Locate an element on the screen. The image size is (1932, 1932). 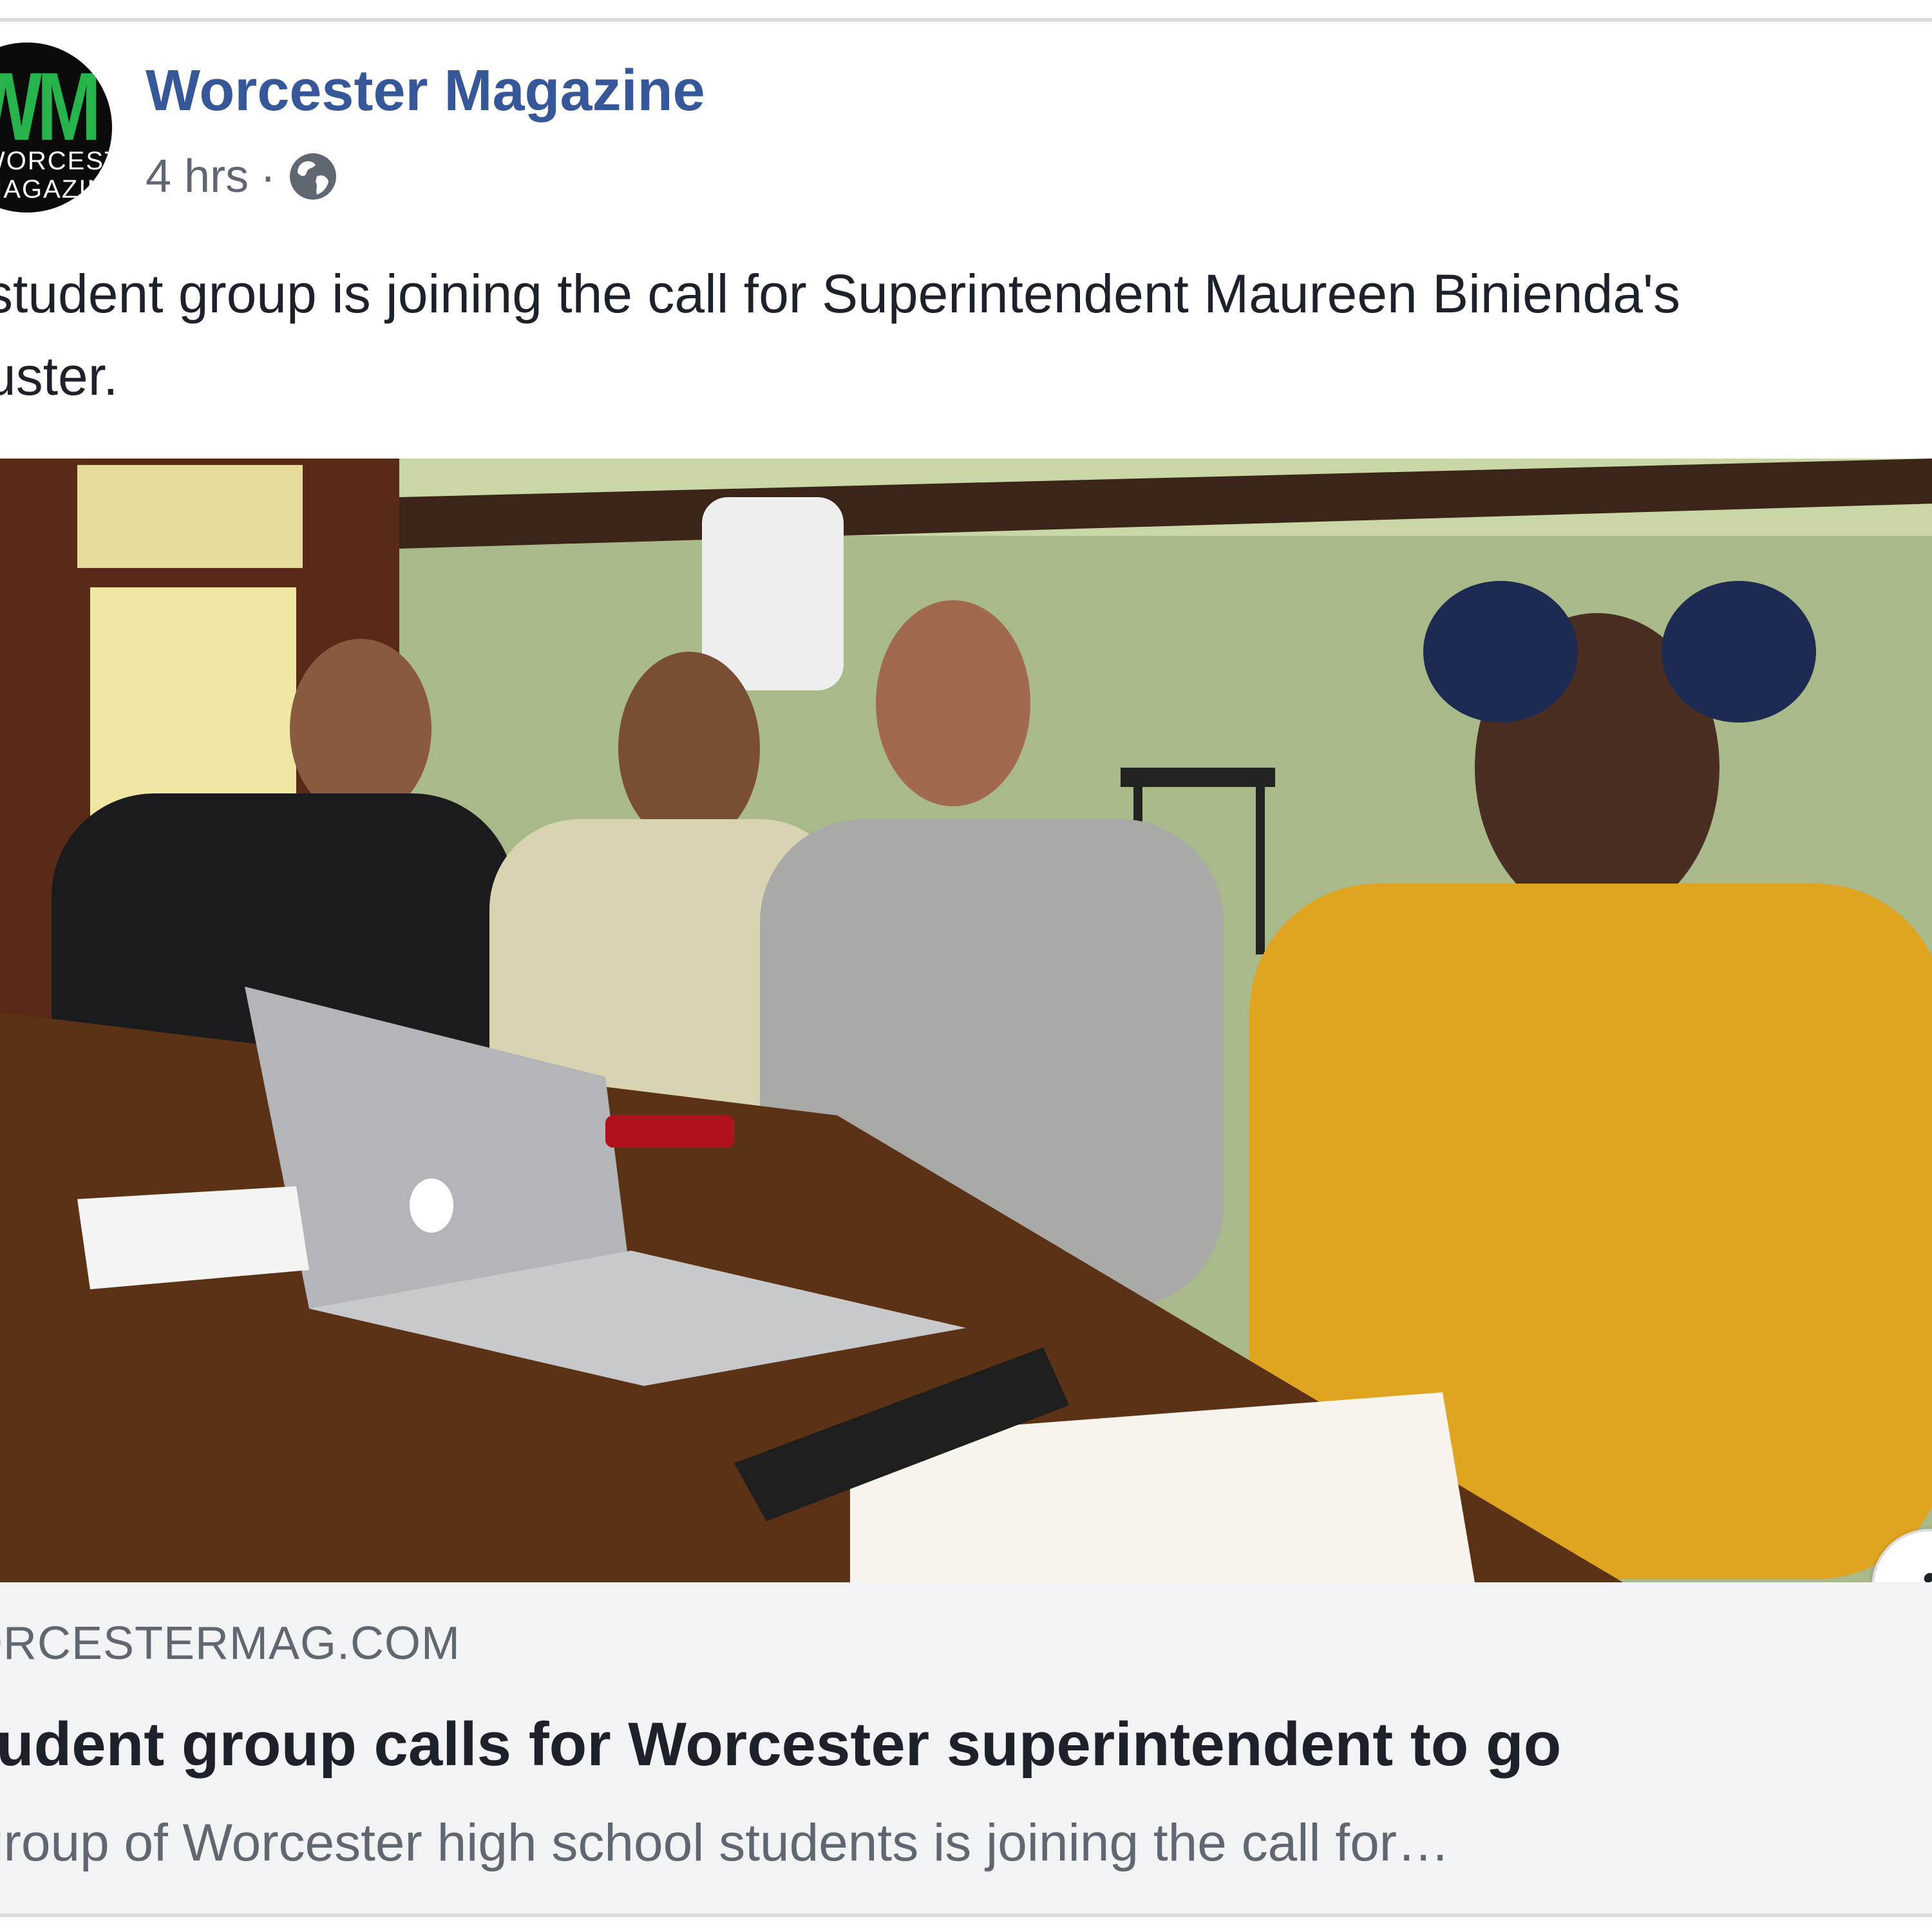
link-domain: ORCESTERMAG.COM is located at coordinates (231, 1643).